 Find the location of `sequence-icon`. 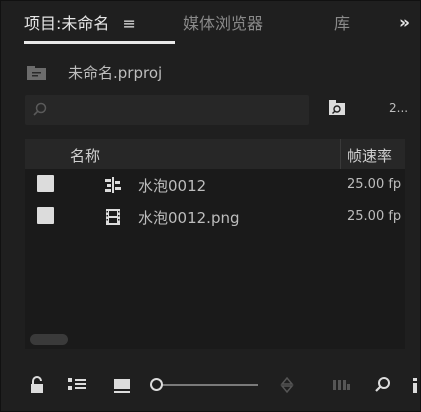

sequence-icon is located at coordinates (113, 185).